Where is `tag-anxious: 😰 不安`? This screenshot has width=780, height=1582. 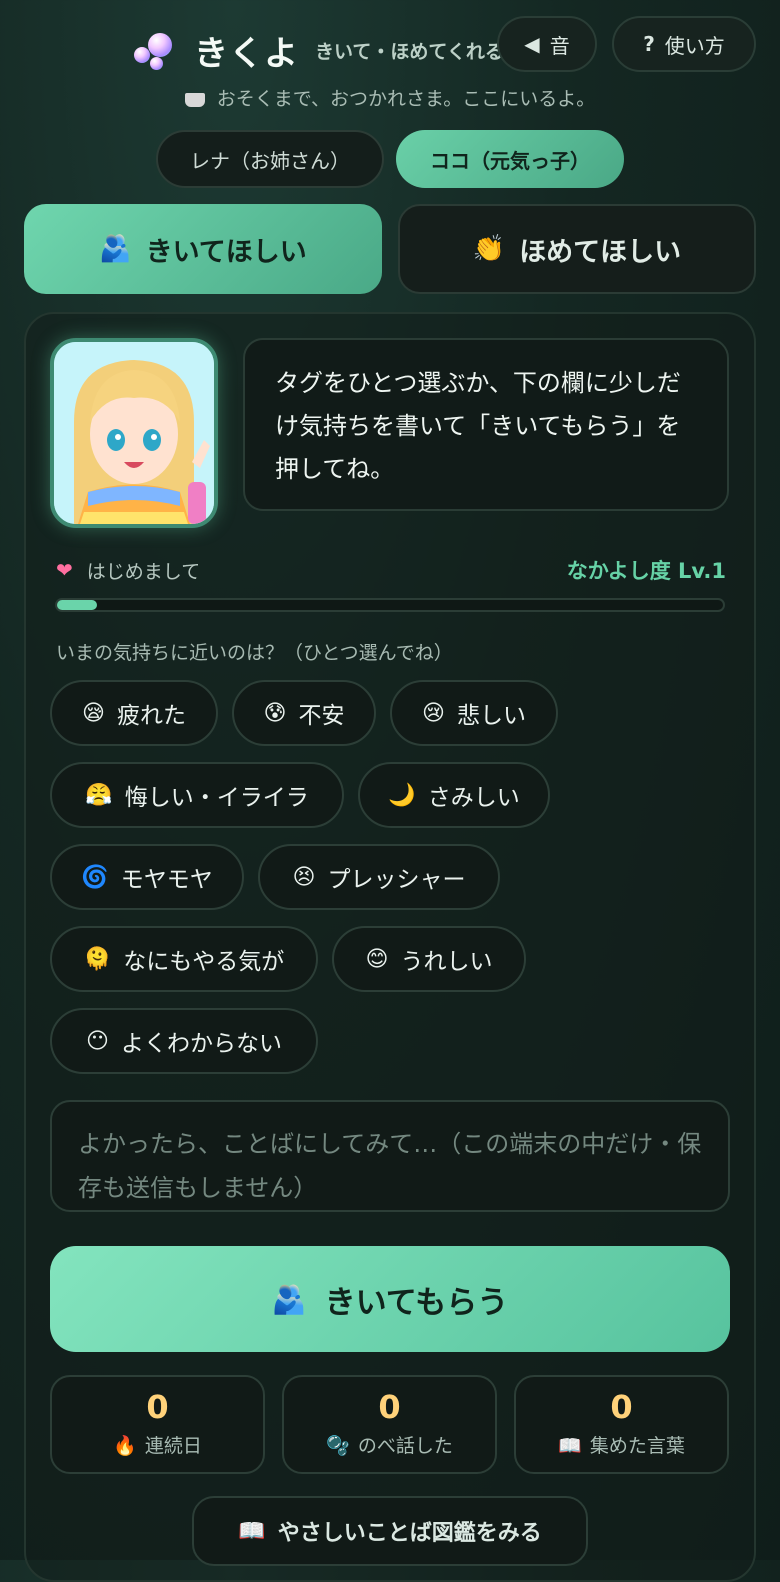
tag-anxious: 😰 不安 is located at coordinates (304, 713).